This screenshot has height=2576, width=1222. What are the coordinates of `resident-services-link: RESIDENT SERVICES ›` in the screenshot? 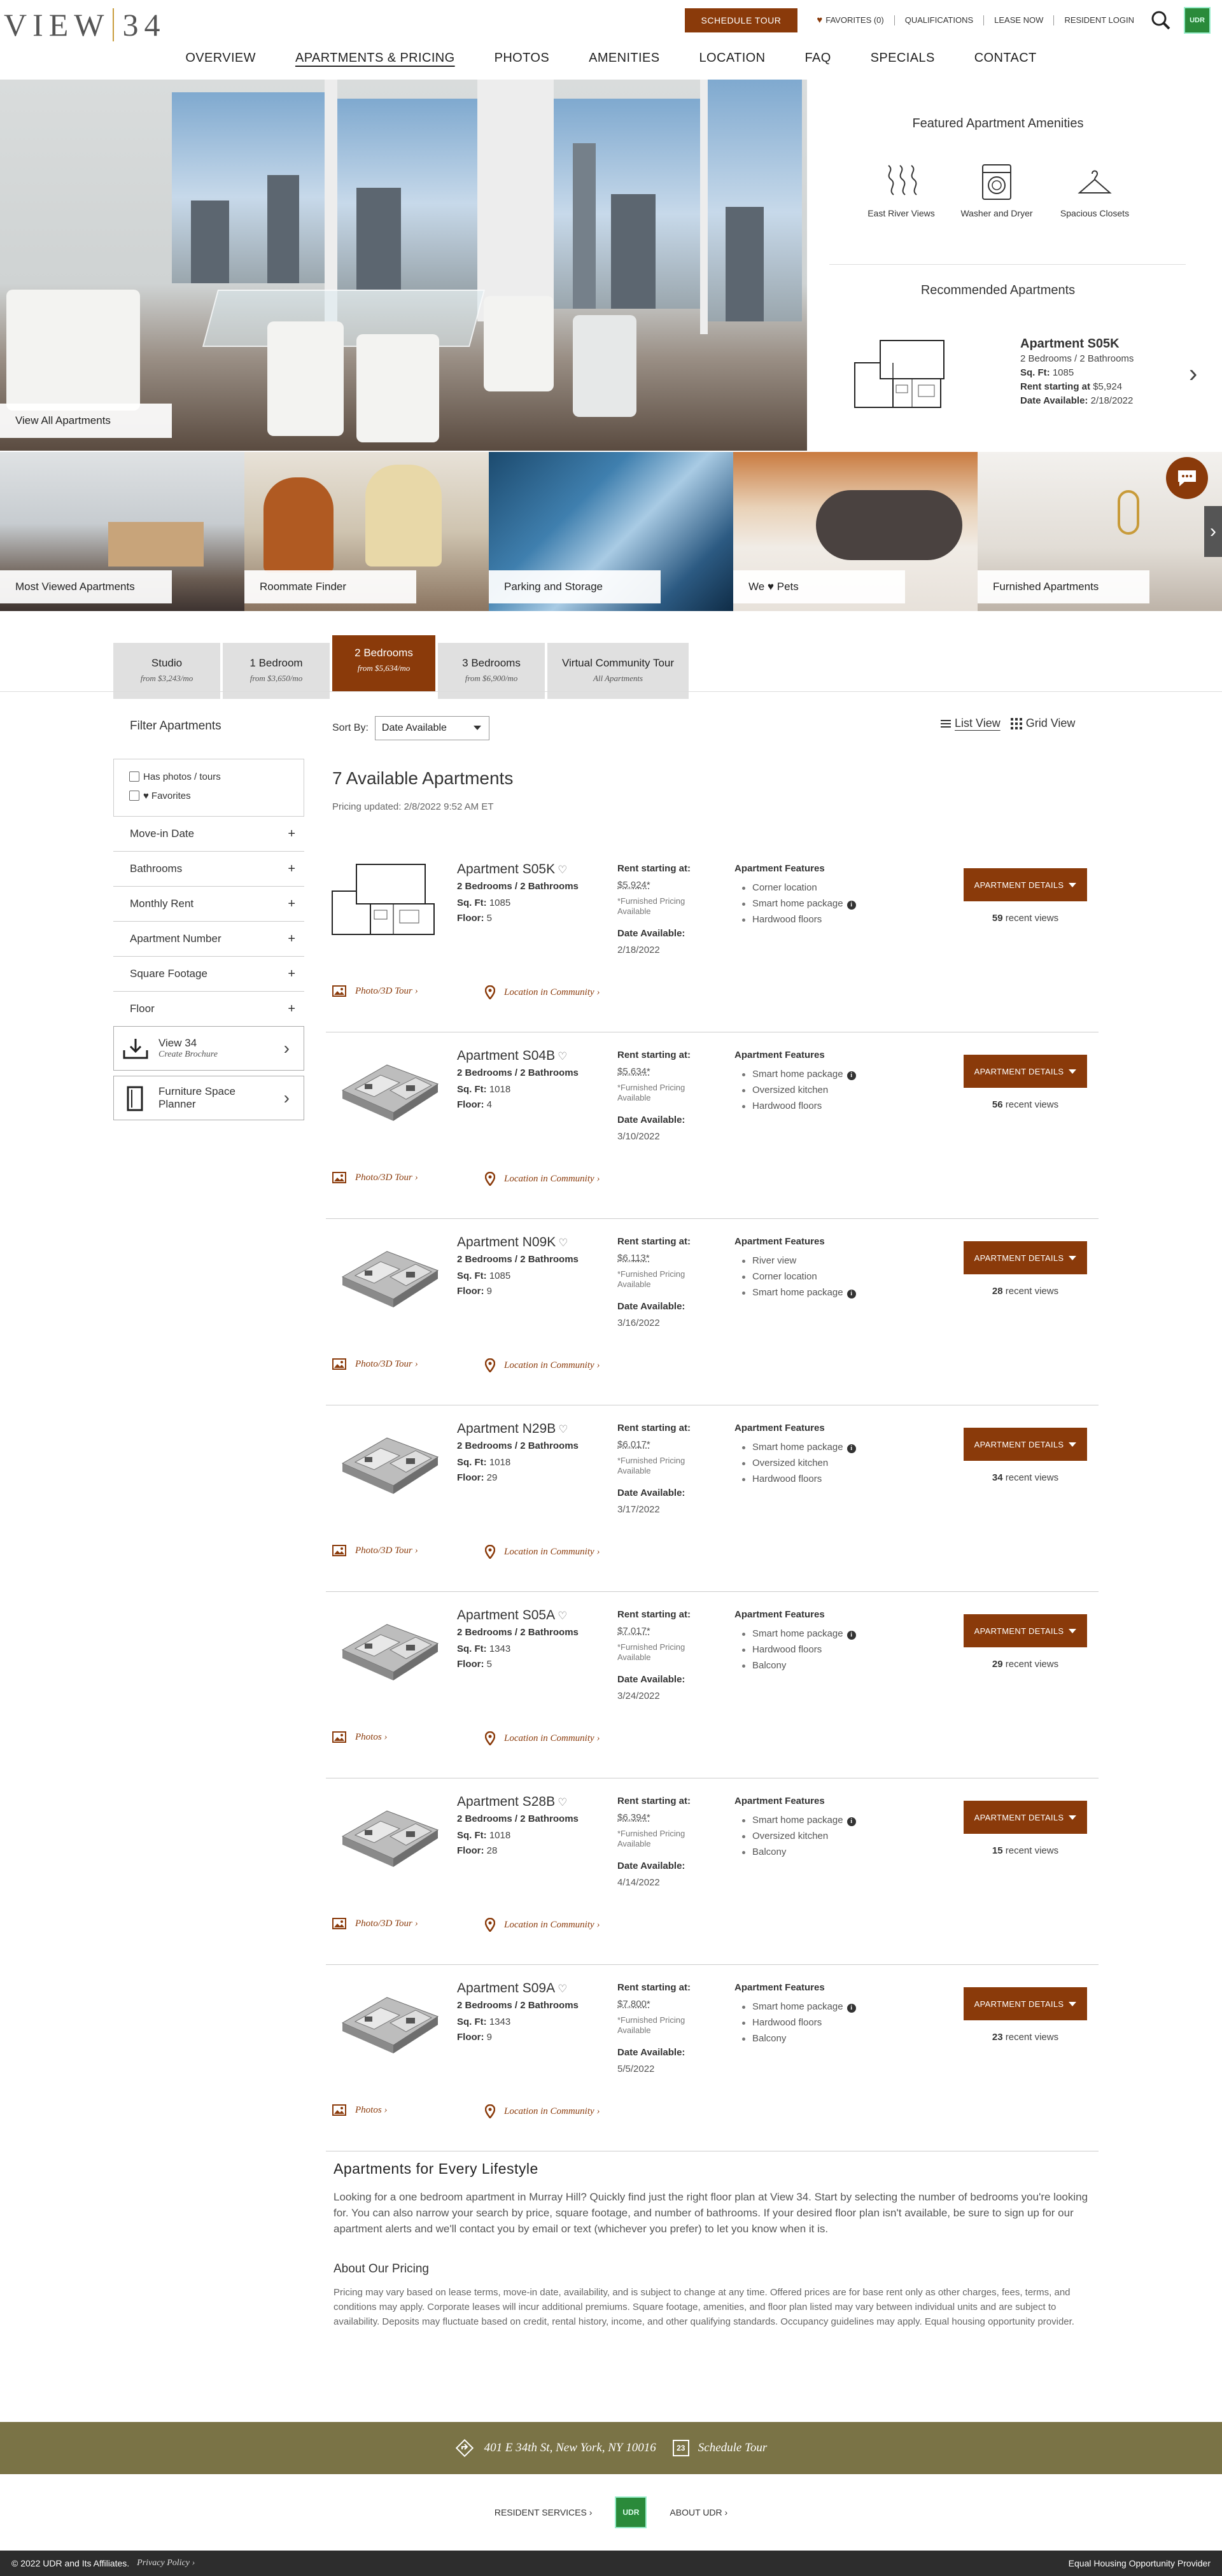 It's located at (544, 2512).